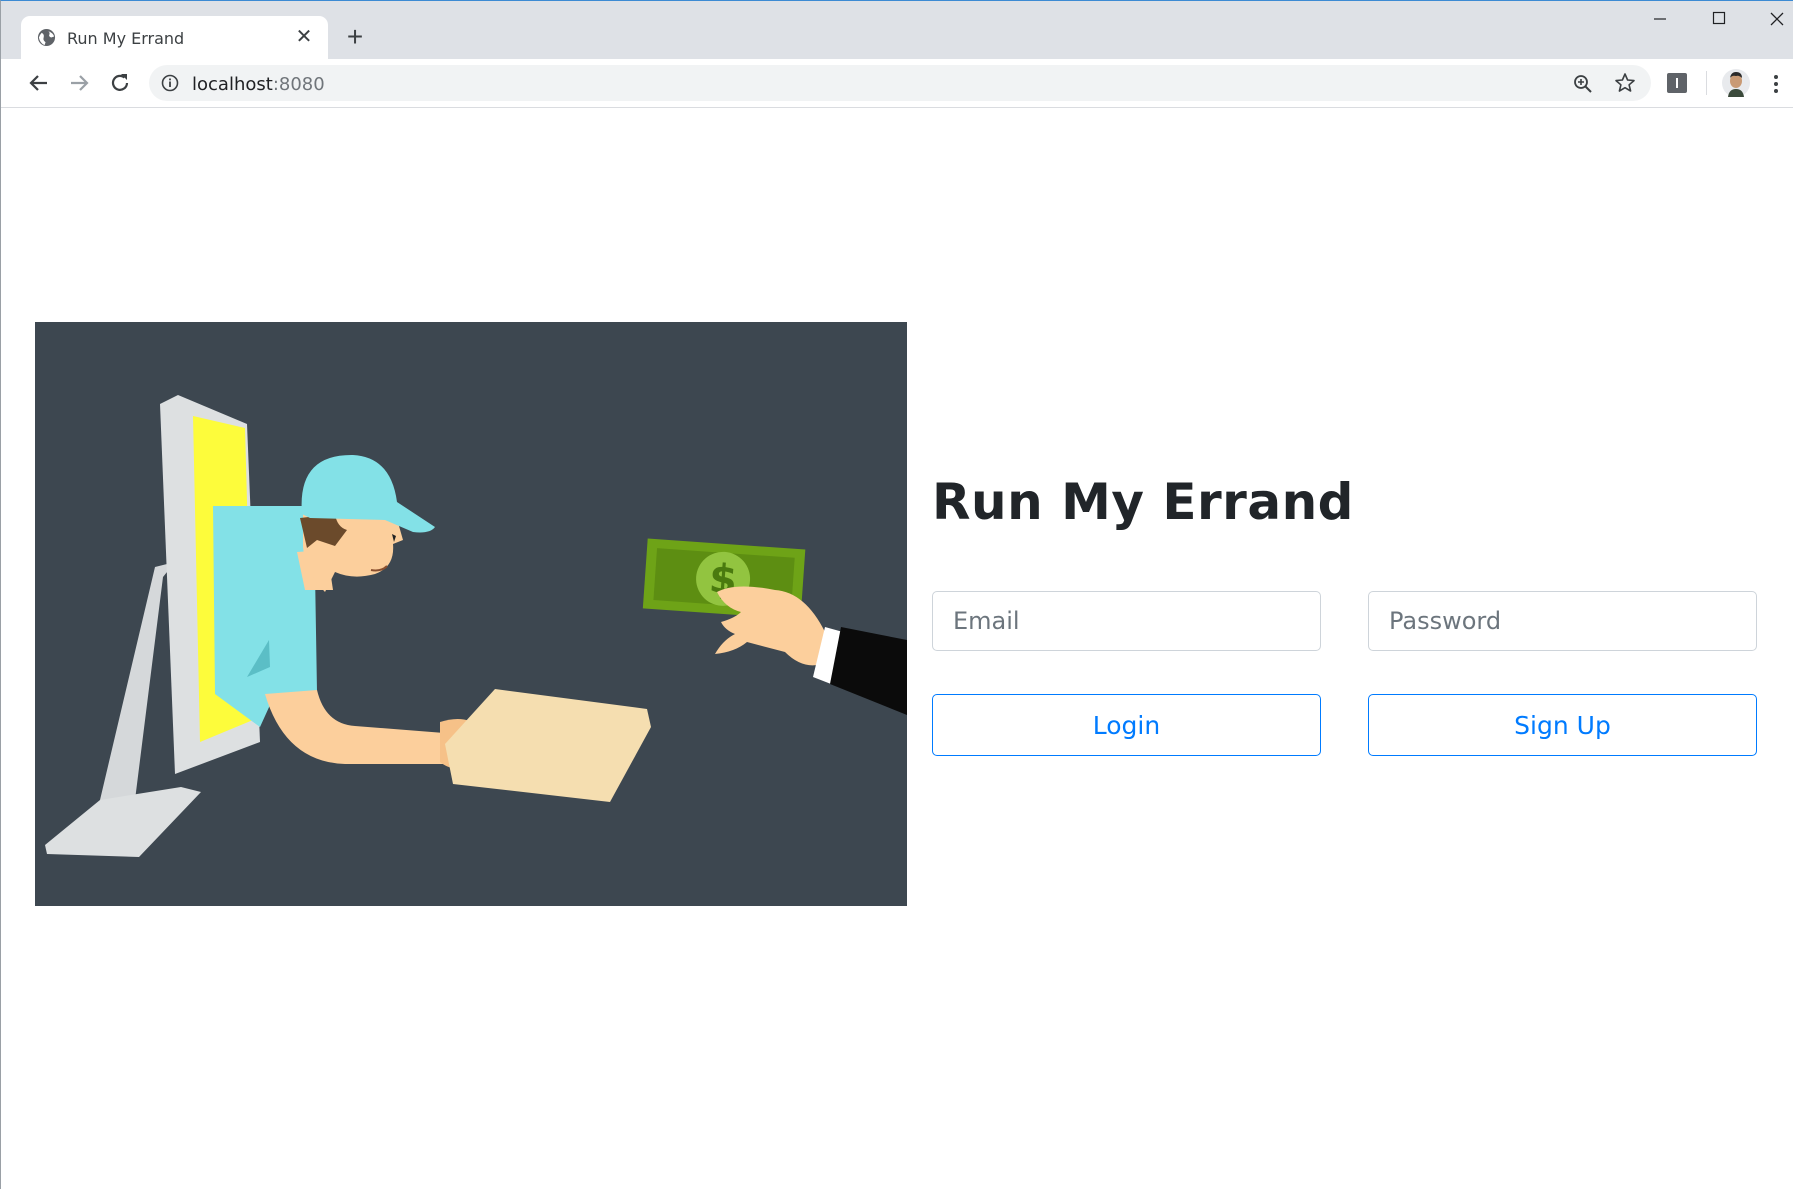  I want to click on globe-icon, so click(46, 37).